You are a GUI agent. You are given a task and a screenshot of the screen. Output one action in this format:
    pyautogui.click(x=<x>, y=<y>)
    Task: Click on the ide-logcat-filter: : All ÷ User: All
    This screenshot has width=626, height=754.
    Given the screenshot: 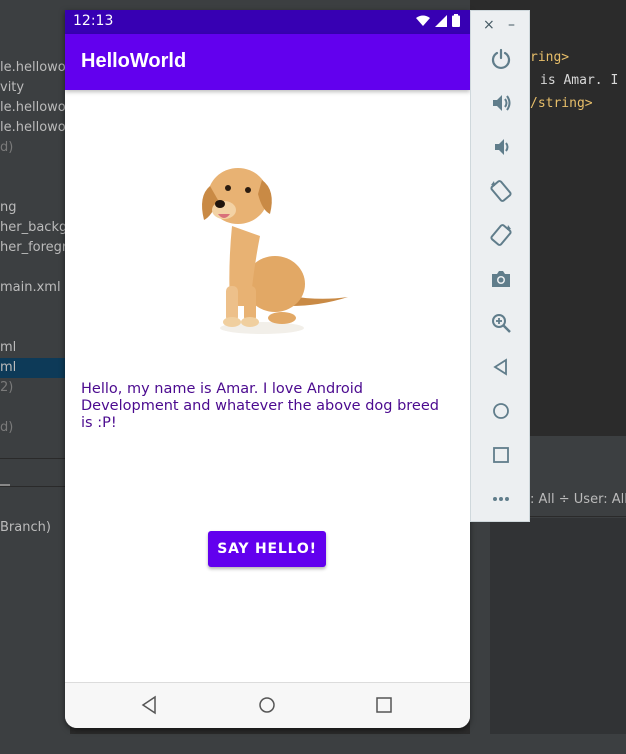 What is the action you would take?
    pyautogui.click(x=578, y=499)
    